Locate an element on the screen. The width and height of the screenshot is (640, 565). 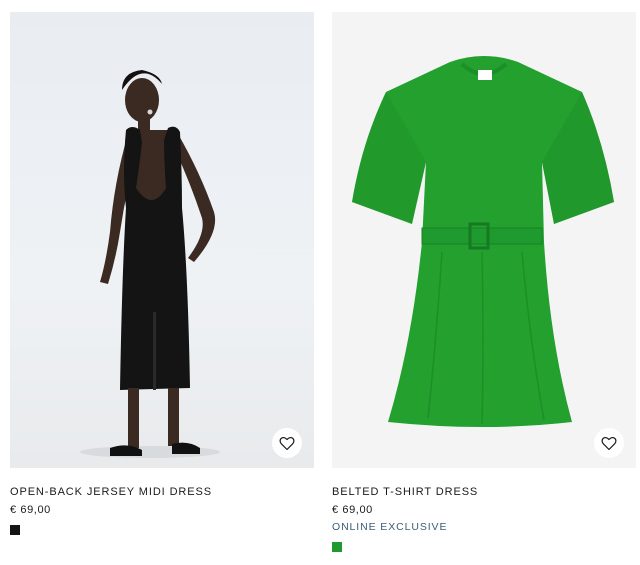
product-name: BELTED T-SHIRT DRESS is located at coordinates (484, 492).